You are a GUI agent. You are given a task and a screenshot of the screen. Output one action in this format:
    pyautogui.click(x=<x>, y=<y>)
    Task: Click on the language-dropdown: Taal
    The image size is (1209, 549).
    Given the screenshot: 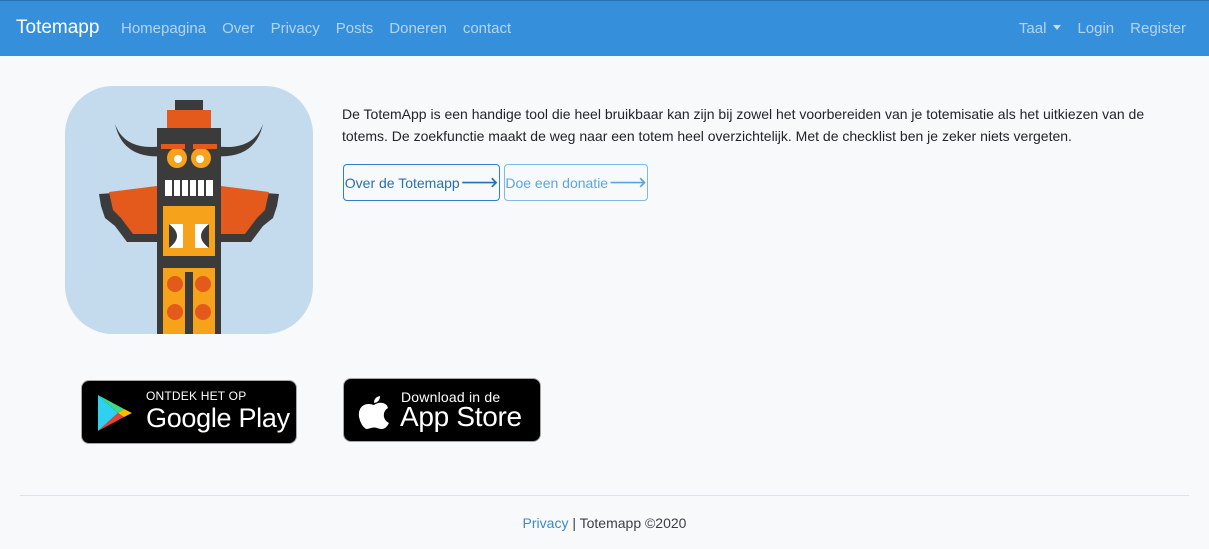 What is the action you would take?
    pyautogui.click(x=1040, y=28)
    